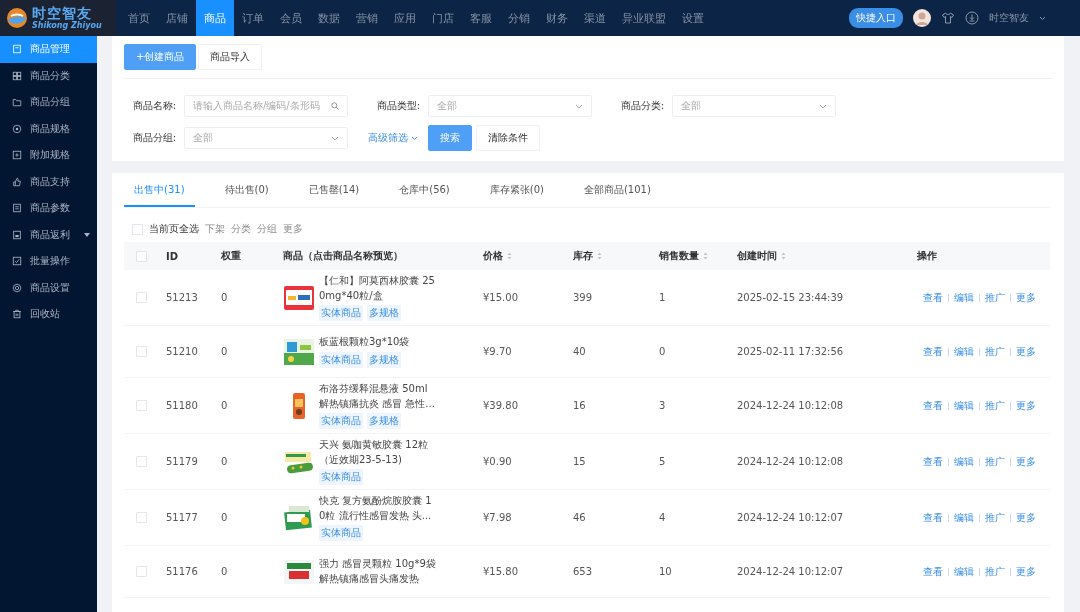 The width and height of the screenshot is (1080, 612). I want to click on product-name-link: 【仁和】阿莫西林胶囊 250mg*40粒/盒, so click(377, 288).